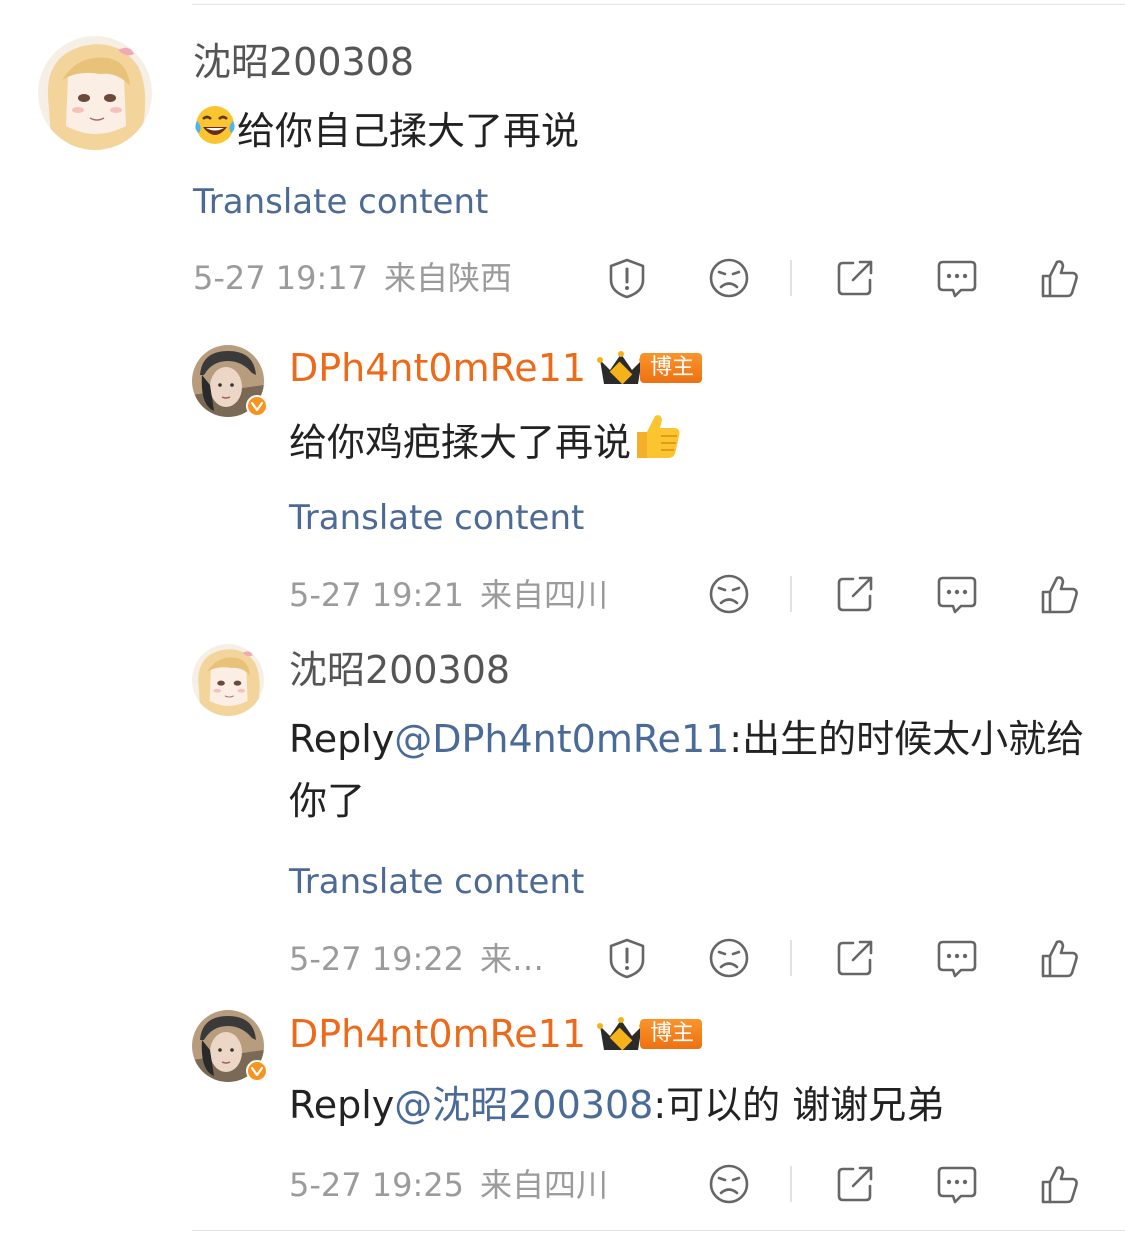  What do you see at coordinates (689, 770) in the screenshot?
I see `comment-text: Reply@DPh4nt0mRe11:出生的时候太小就给你了` at bounding box center [689, 770].